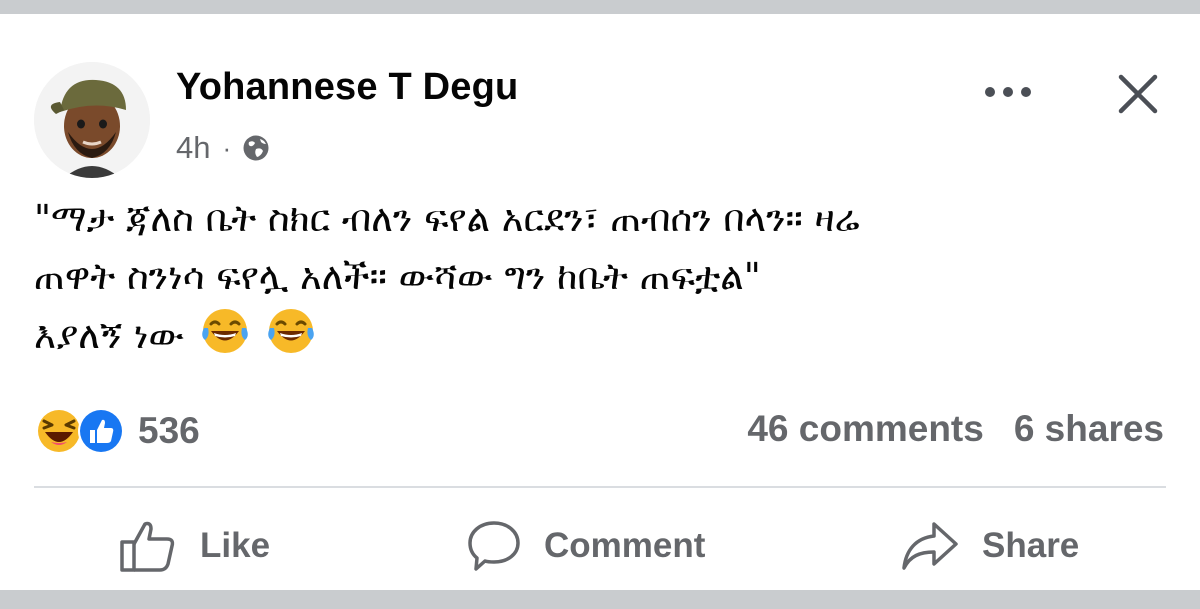  What do you see at coordinates (92, 120) in the screenshot?
I see `avatar` at bounding box center [92, 120].